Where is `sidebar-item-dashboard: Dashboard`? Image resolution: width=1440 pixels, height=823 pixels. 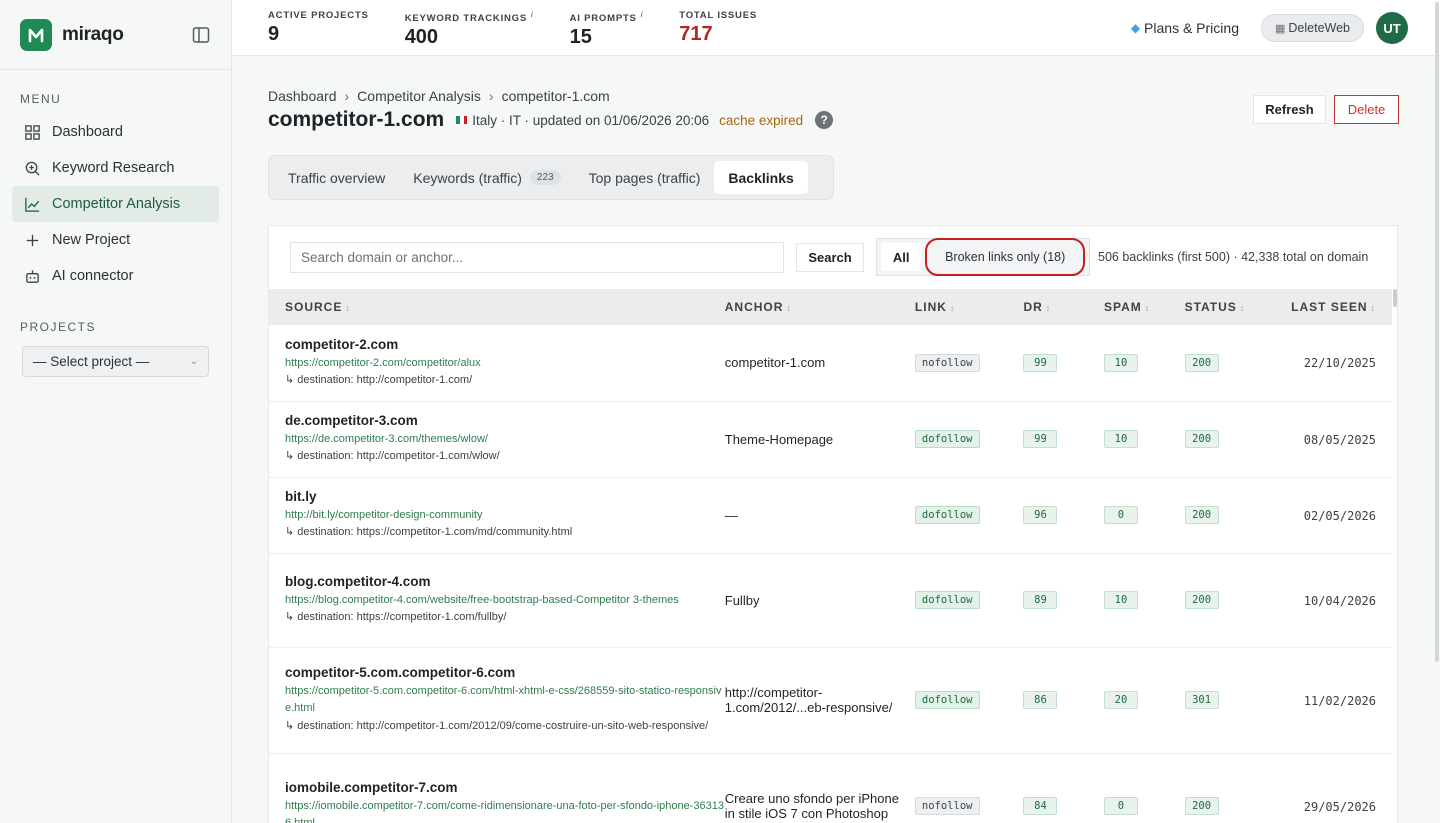 sidebar-item-dashboard: Dashboard is located at coordinates (115, 132).